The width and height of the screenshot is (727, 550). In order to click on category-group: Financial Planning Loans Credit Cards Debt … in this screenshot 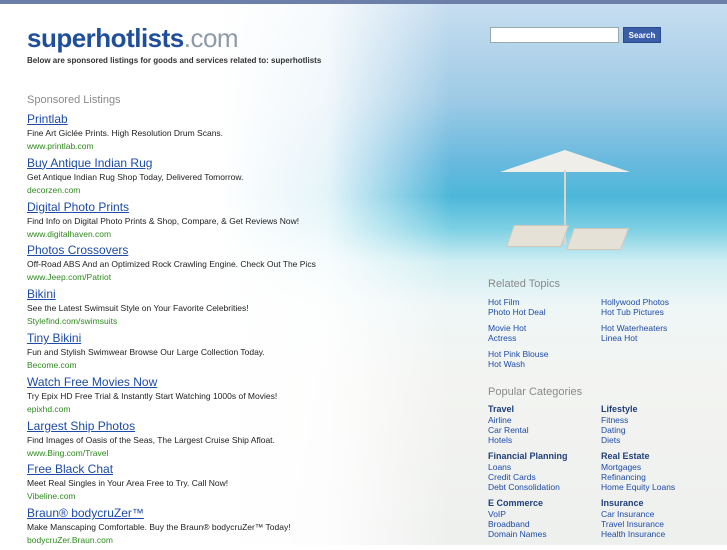, I will do `click(543, 471)`.